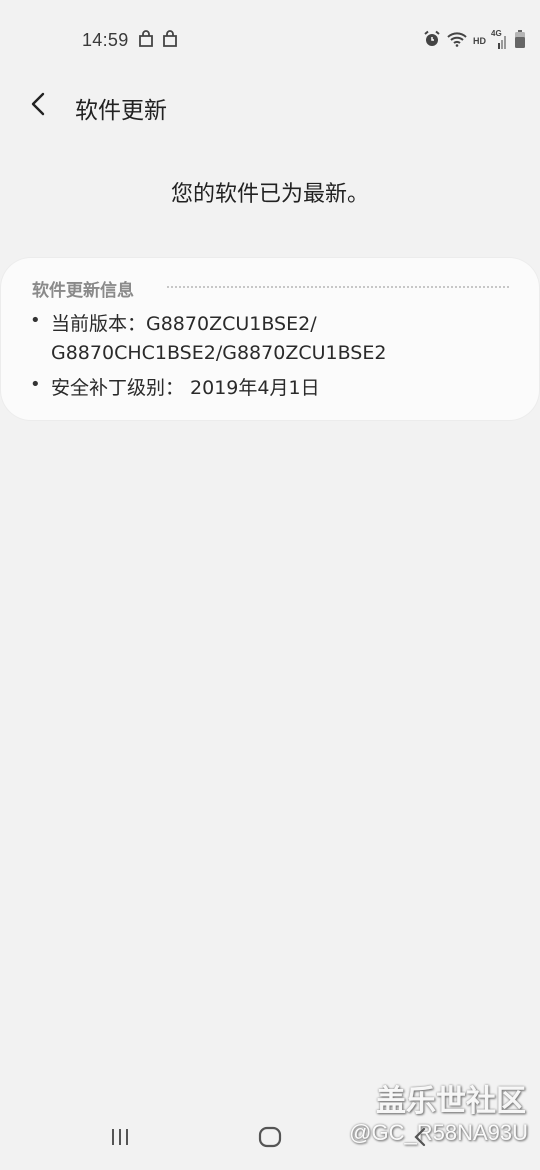 The height and width of the screenshot is (1170, 540). I want to click on recent-apps-button, so click(120, 1139).